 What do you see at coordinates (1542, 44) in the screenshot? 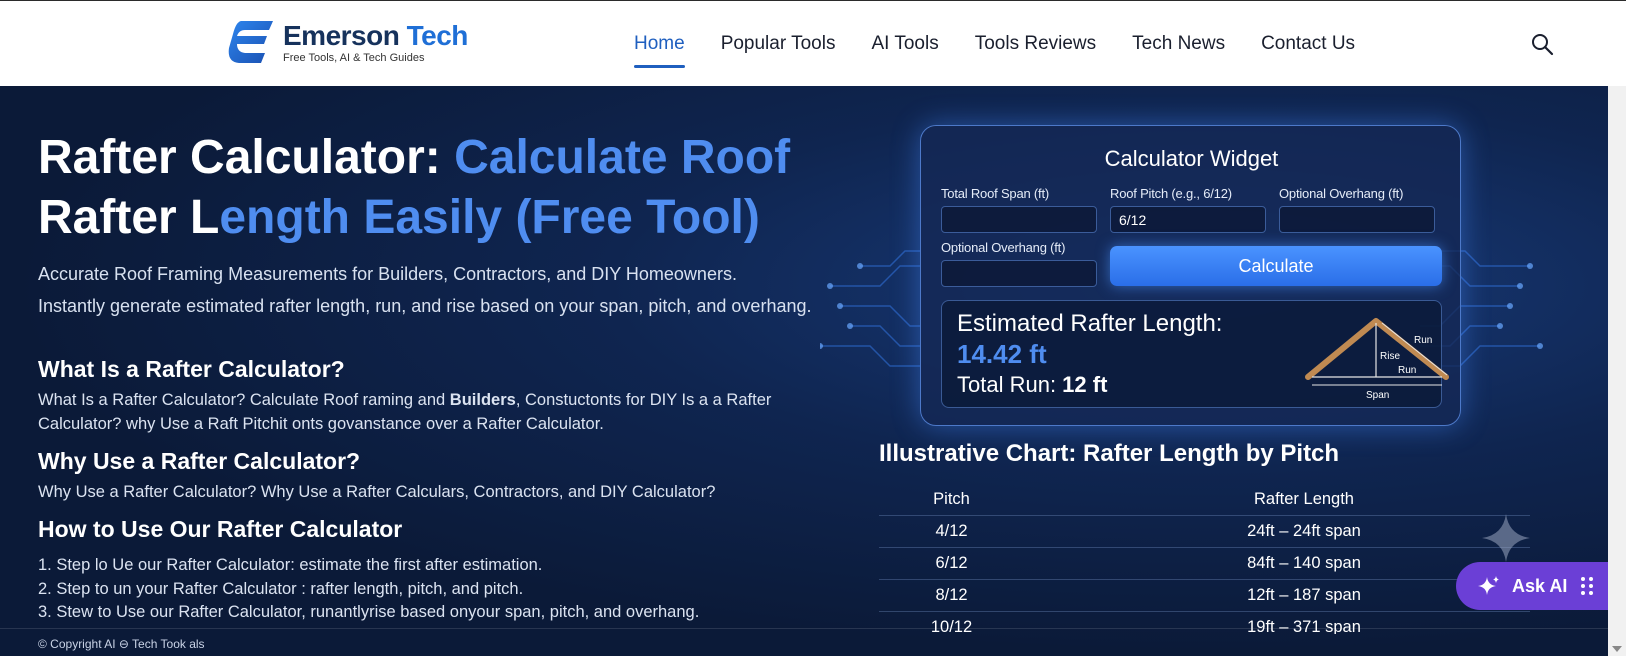
I see `search-icon` at bounding box center [1542, 44].